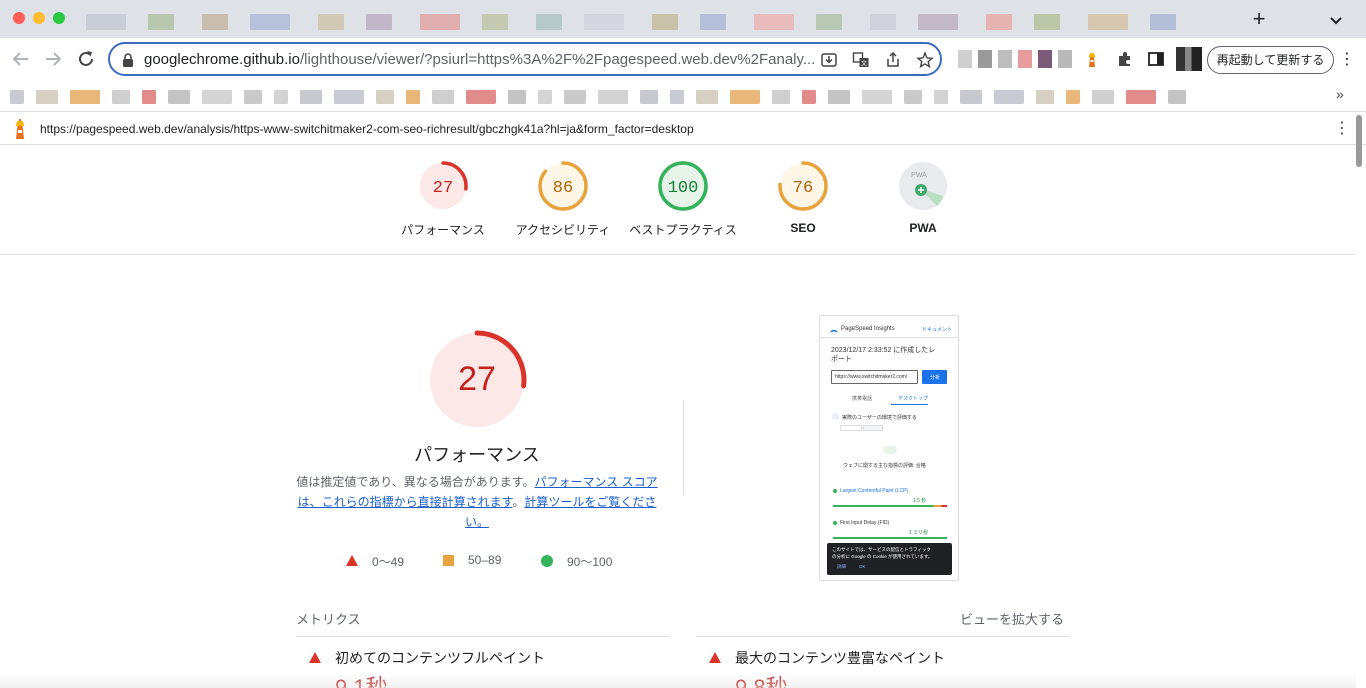  What do you see at coordinates (1270, 60) in the screenshot?
I see `restart-update-button: 再起動して更新する` at bounding box center [1270, 60].